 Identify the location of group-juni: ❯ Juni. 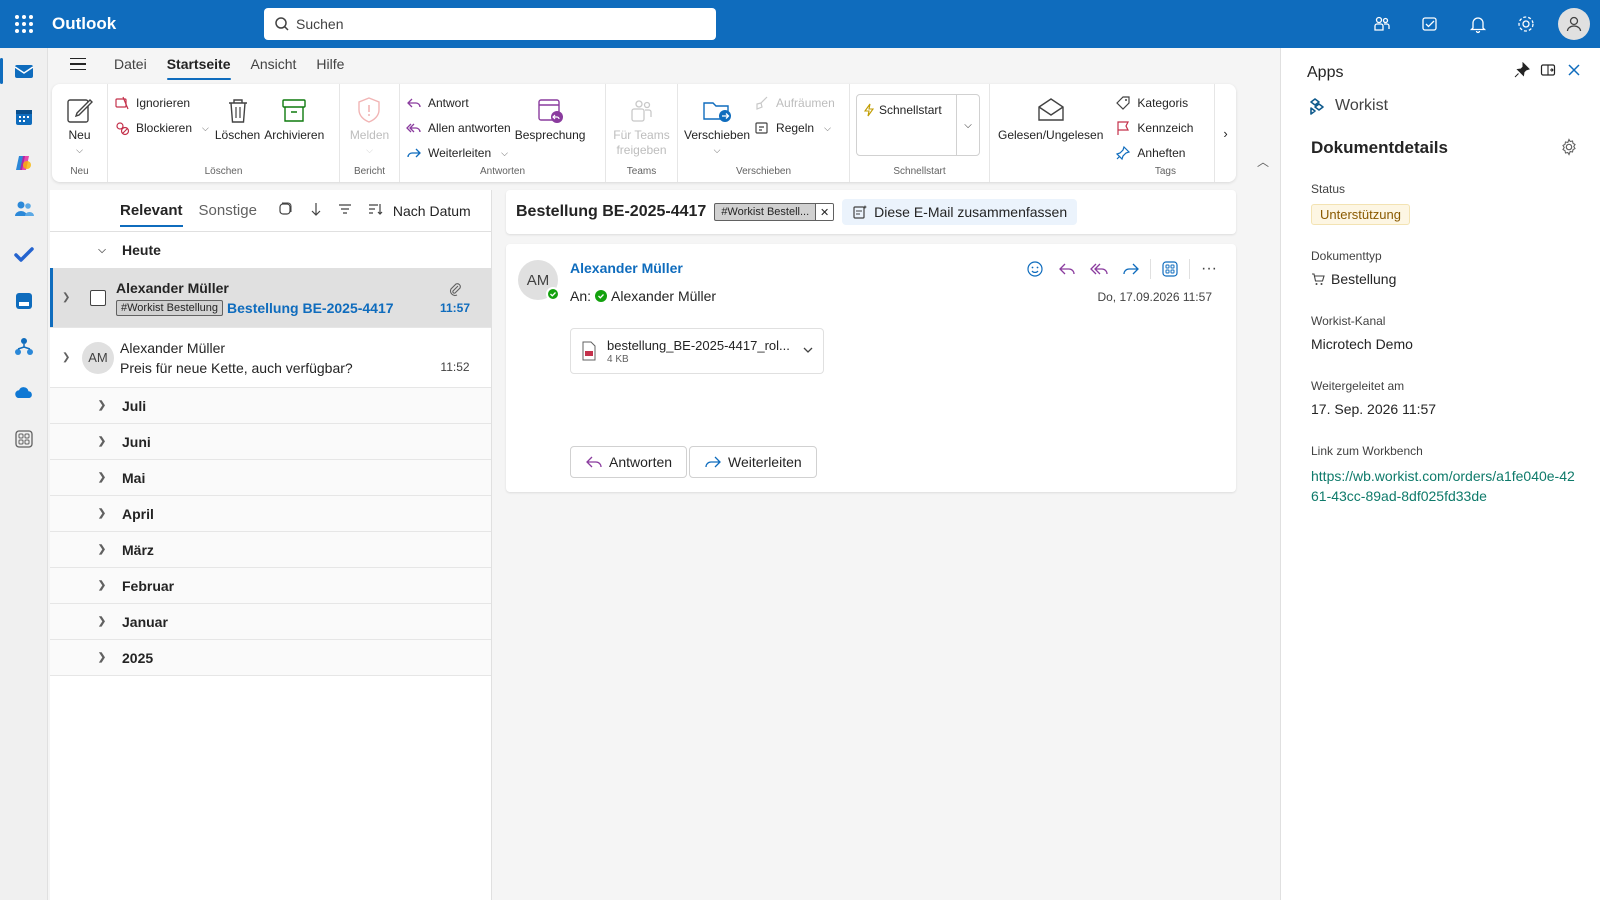
(270, 442).